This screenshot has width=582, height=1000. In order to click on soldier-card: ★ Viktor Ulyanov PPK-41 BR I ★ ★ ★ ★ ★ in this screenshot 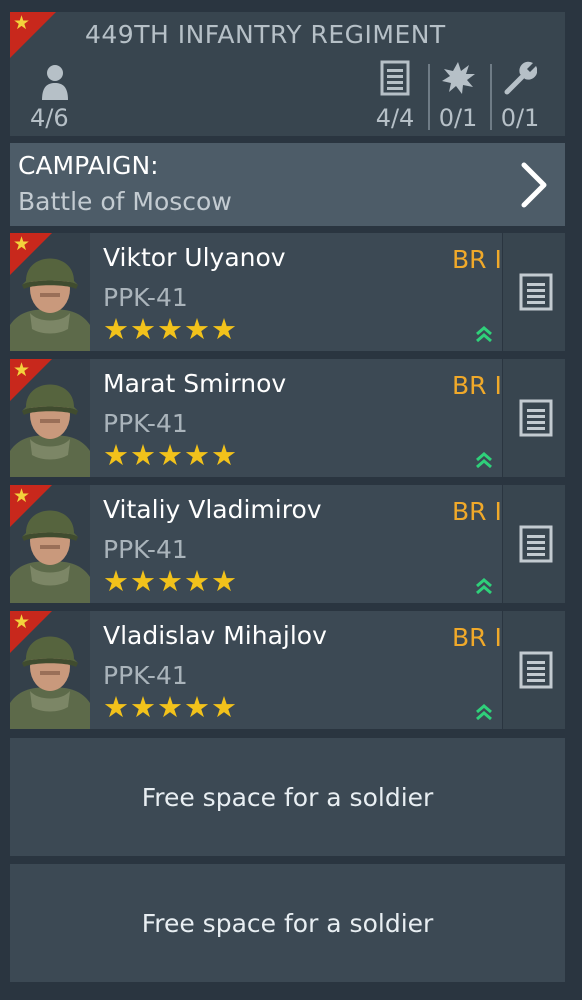, I will do `click(287, 292)`.